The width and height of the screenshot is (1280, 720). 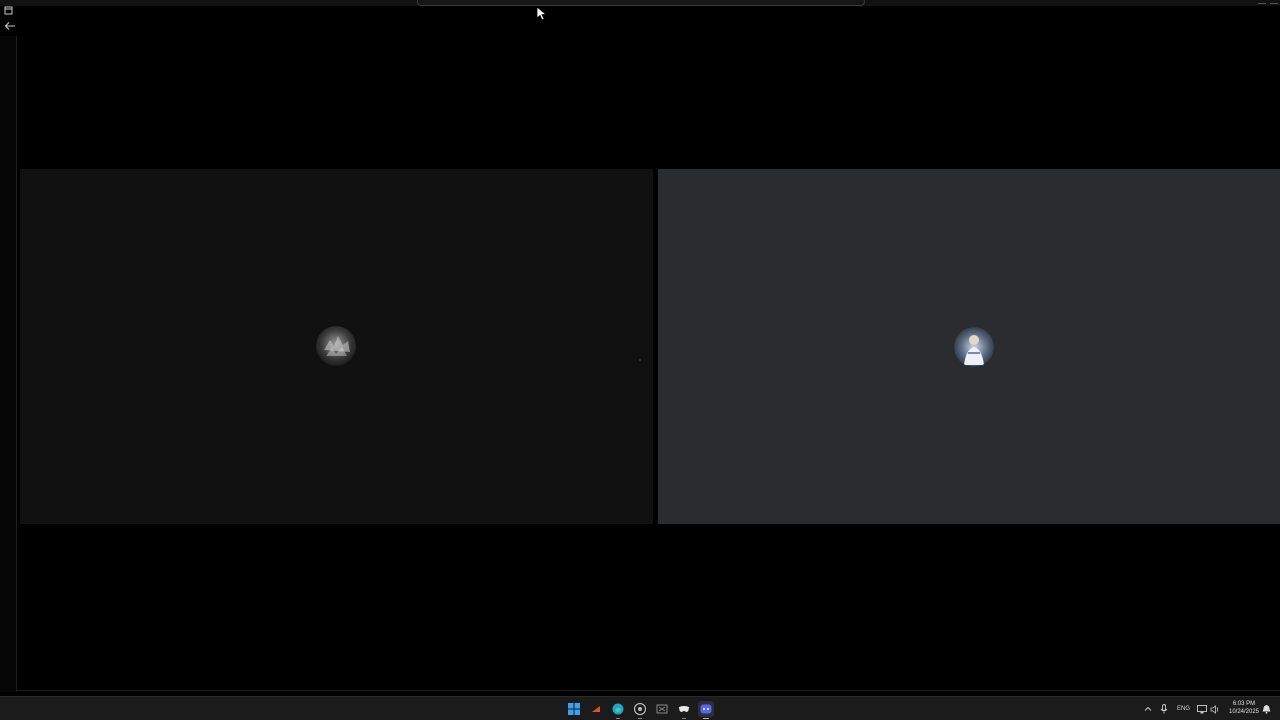 I want to click on discord-icon, so click(x=706, y=710).